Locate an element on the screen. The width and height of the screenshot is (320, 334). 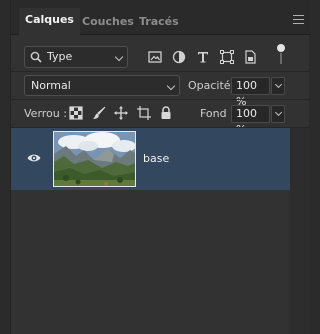
filter-kind-select: Type is located at coordinates (76, 57).